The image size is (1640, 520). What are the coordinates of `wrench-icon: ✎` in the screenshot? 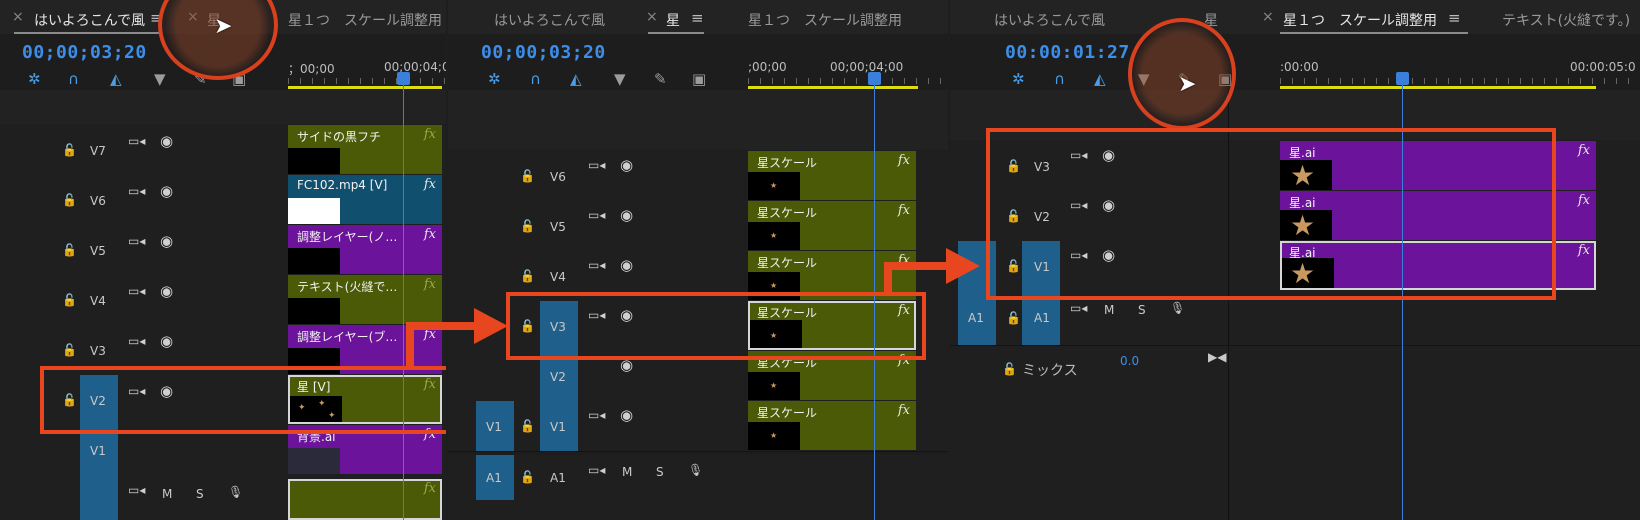 It's located at (660, 79).